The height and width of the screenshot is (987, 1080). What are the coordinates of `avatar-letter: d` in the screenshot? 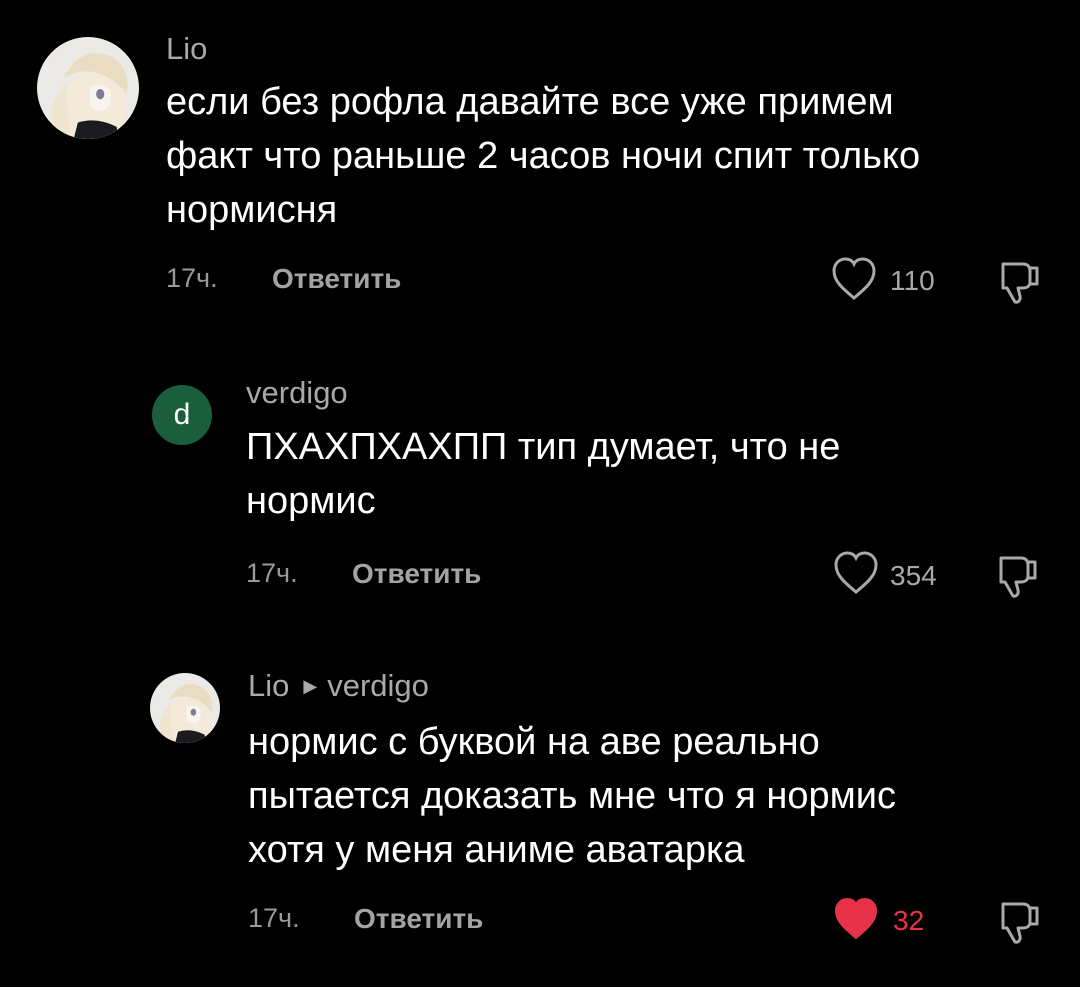 It's located at (182, 414).